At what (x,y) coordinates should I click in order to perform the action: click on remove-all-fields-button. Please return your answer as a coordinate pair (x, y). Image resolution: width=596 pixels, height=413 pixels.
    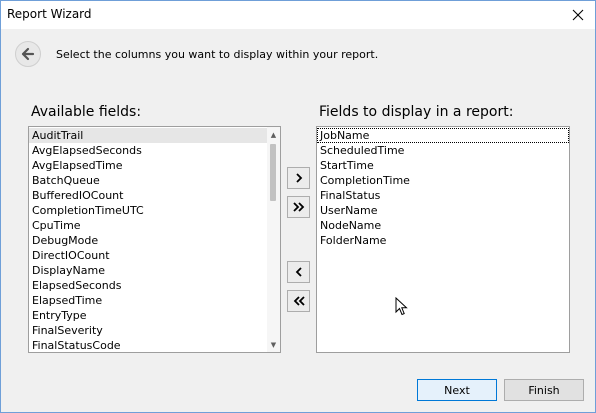
    Looking at the image, I should click on (298, 301).